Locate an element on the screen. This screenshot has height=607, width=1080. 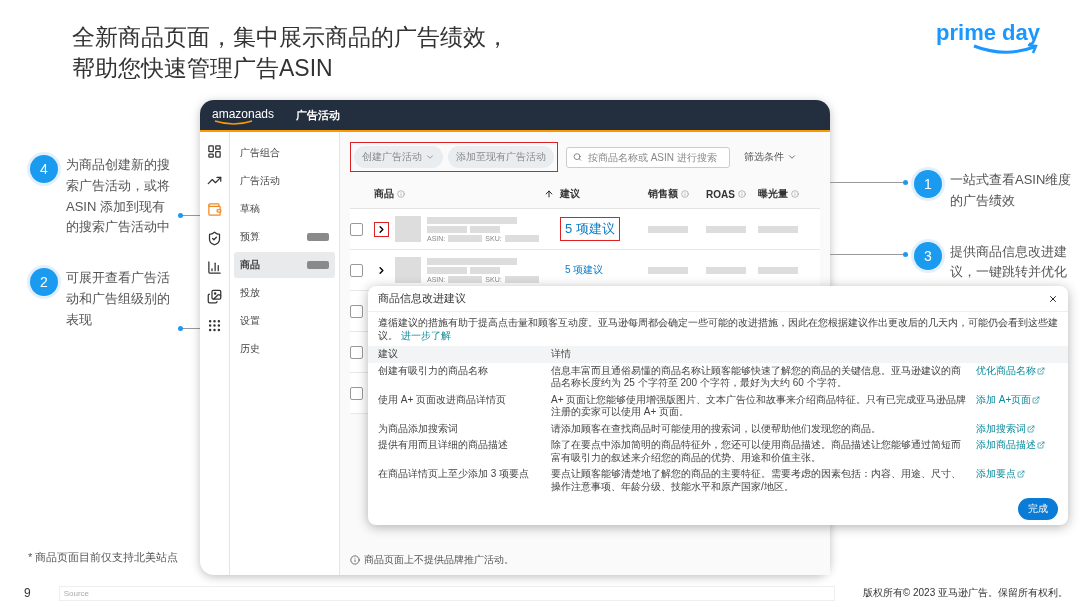
number-badge: 2 is located at coordinates (44, 282).